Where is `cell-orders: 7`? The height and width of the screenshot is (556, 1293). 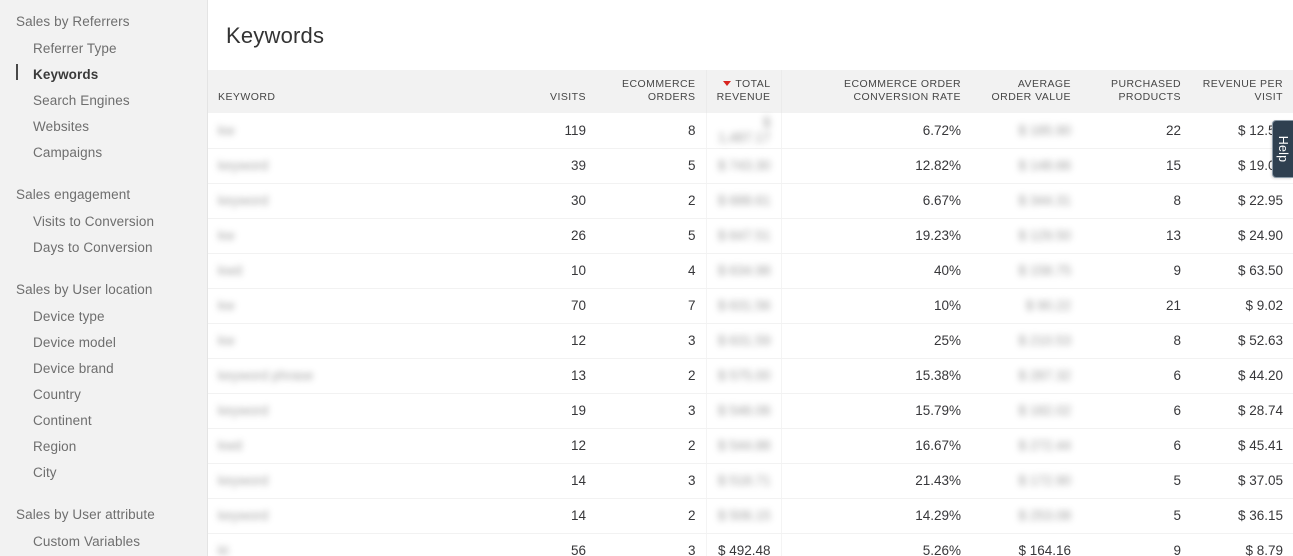 cell-orders: 7 is located at coordinates (651, 306).